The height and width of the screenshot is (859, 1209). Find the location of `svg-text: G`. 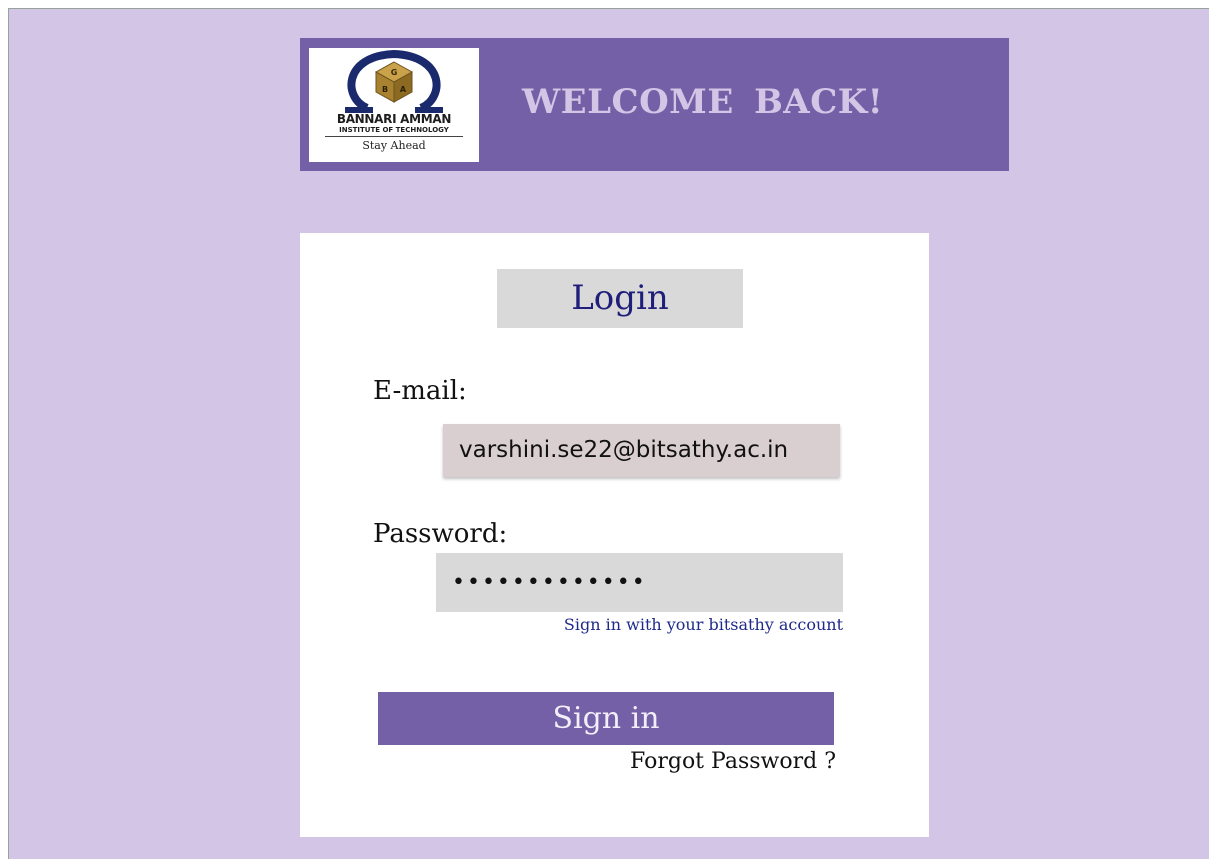

svg-text: G is located at coordinates (394, 72).